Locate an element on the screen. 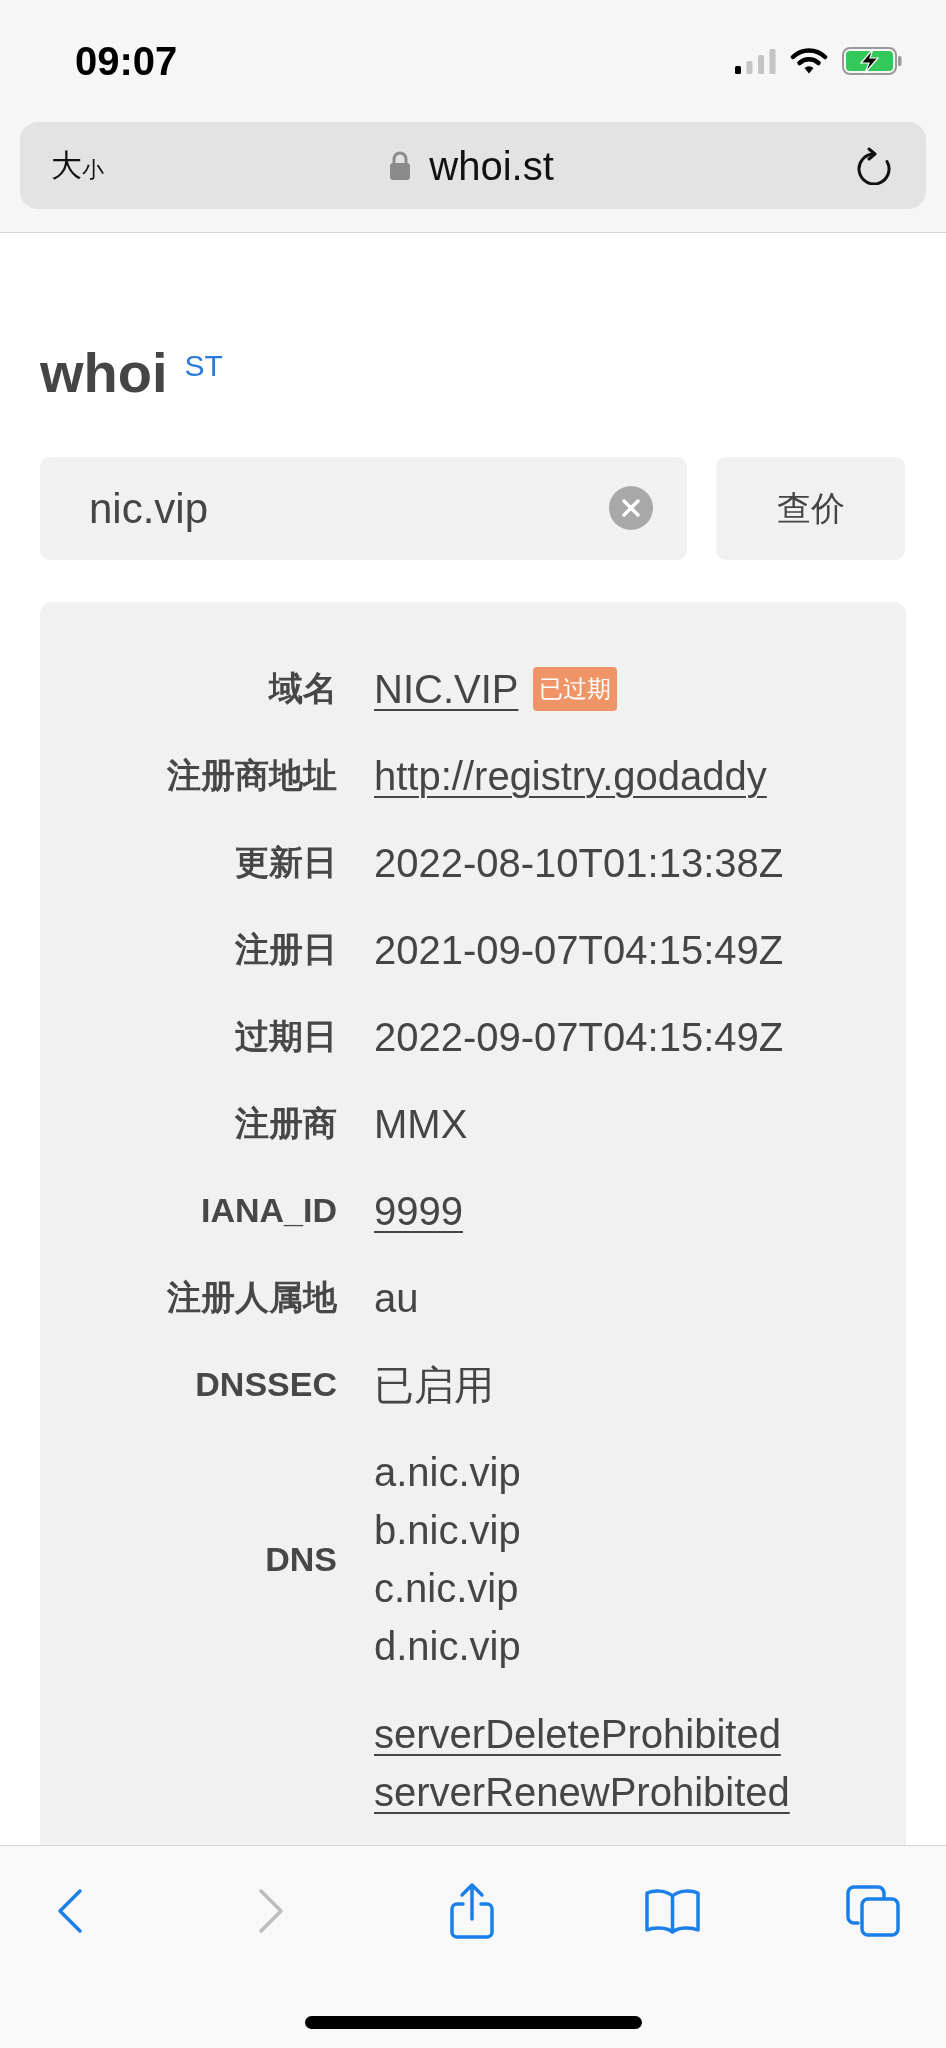 Image resolution: width=946 pixels, height=2048 pixels. field-value: 已启用 is located at coordinates (434, 1385).